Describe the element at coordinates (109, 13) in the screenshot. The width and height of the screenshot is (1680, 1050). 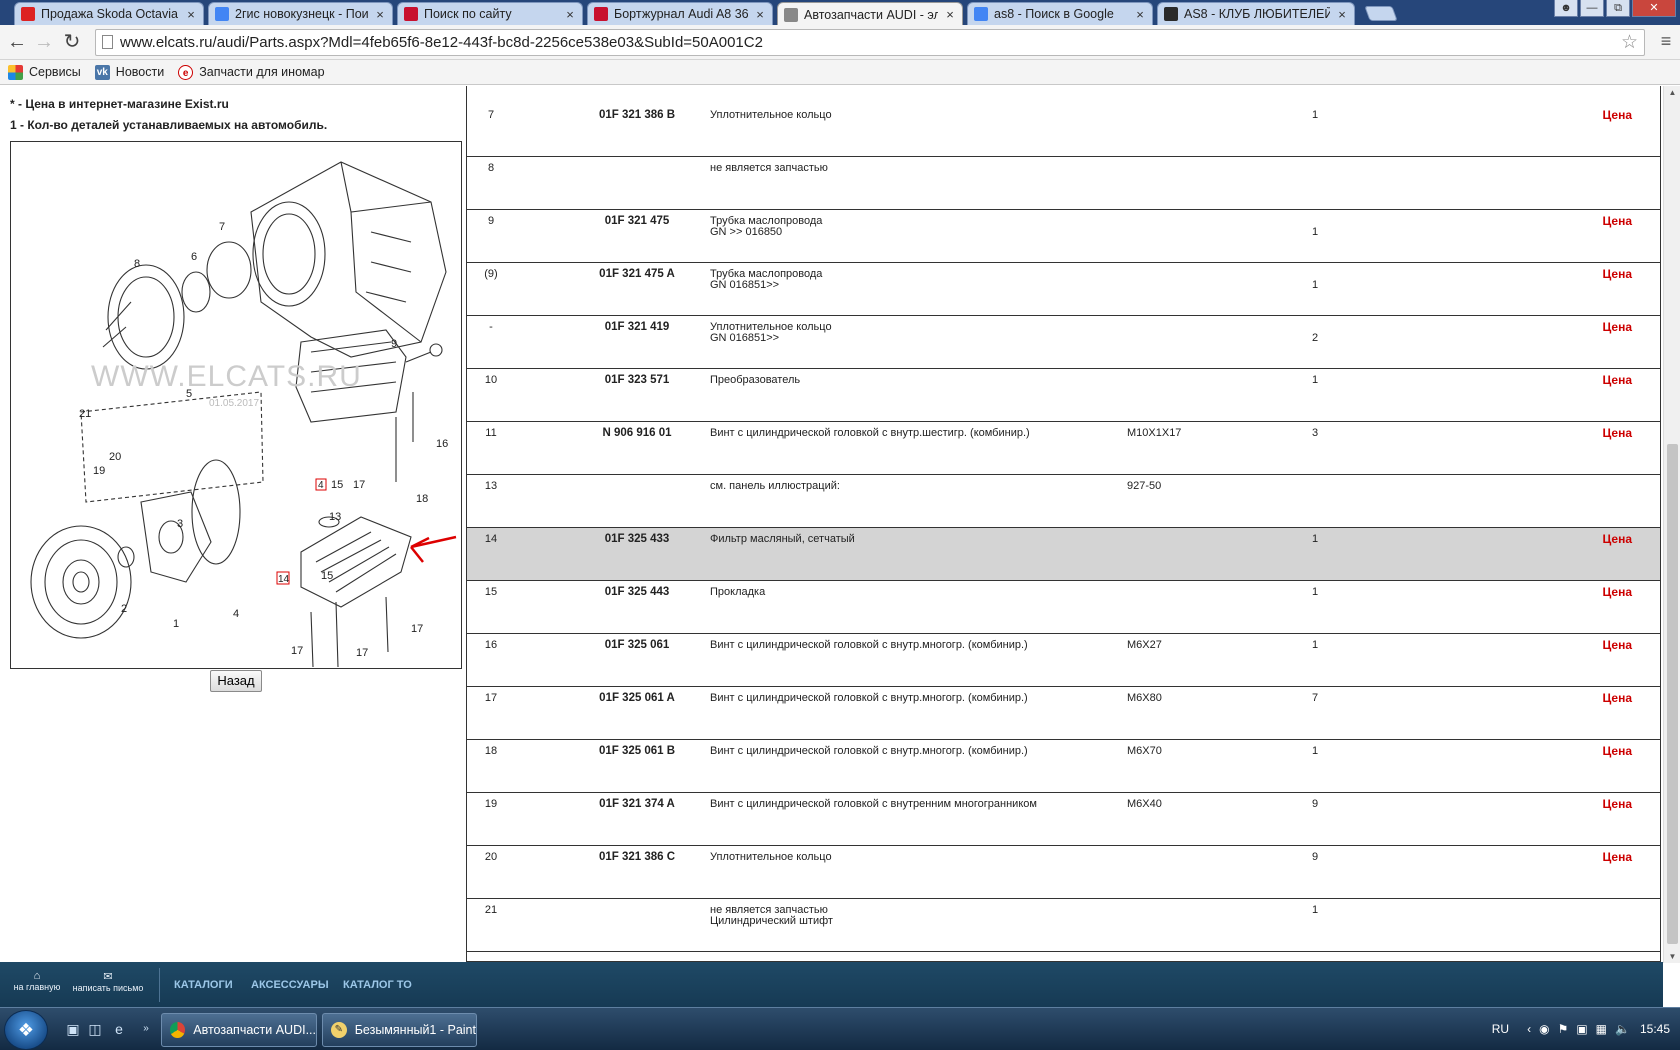
I see `browser-tab: Продажа Skoda Octavia (×` at that location.